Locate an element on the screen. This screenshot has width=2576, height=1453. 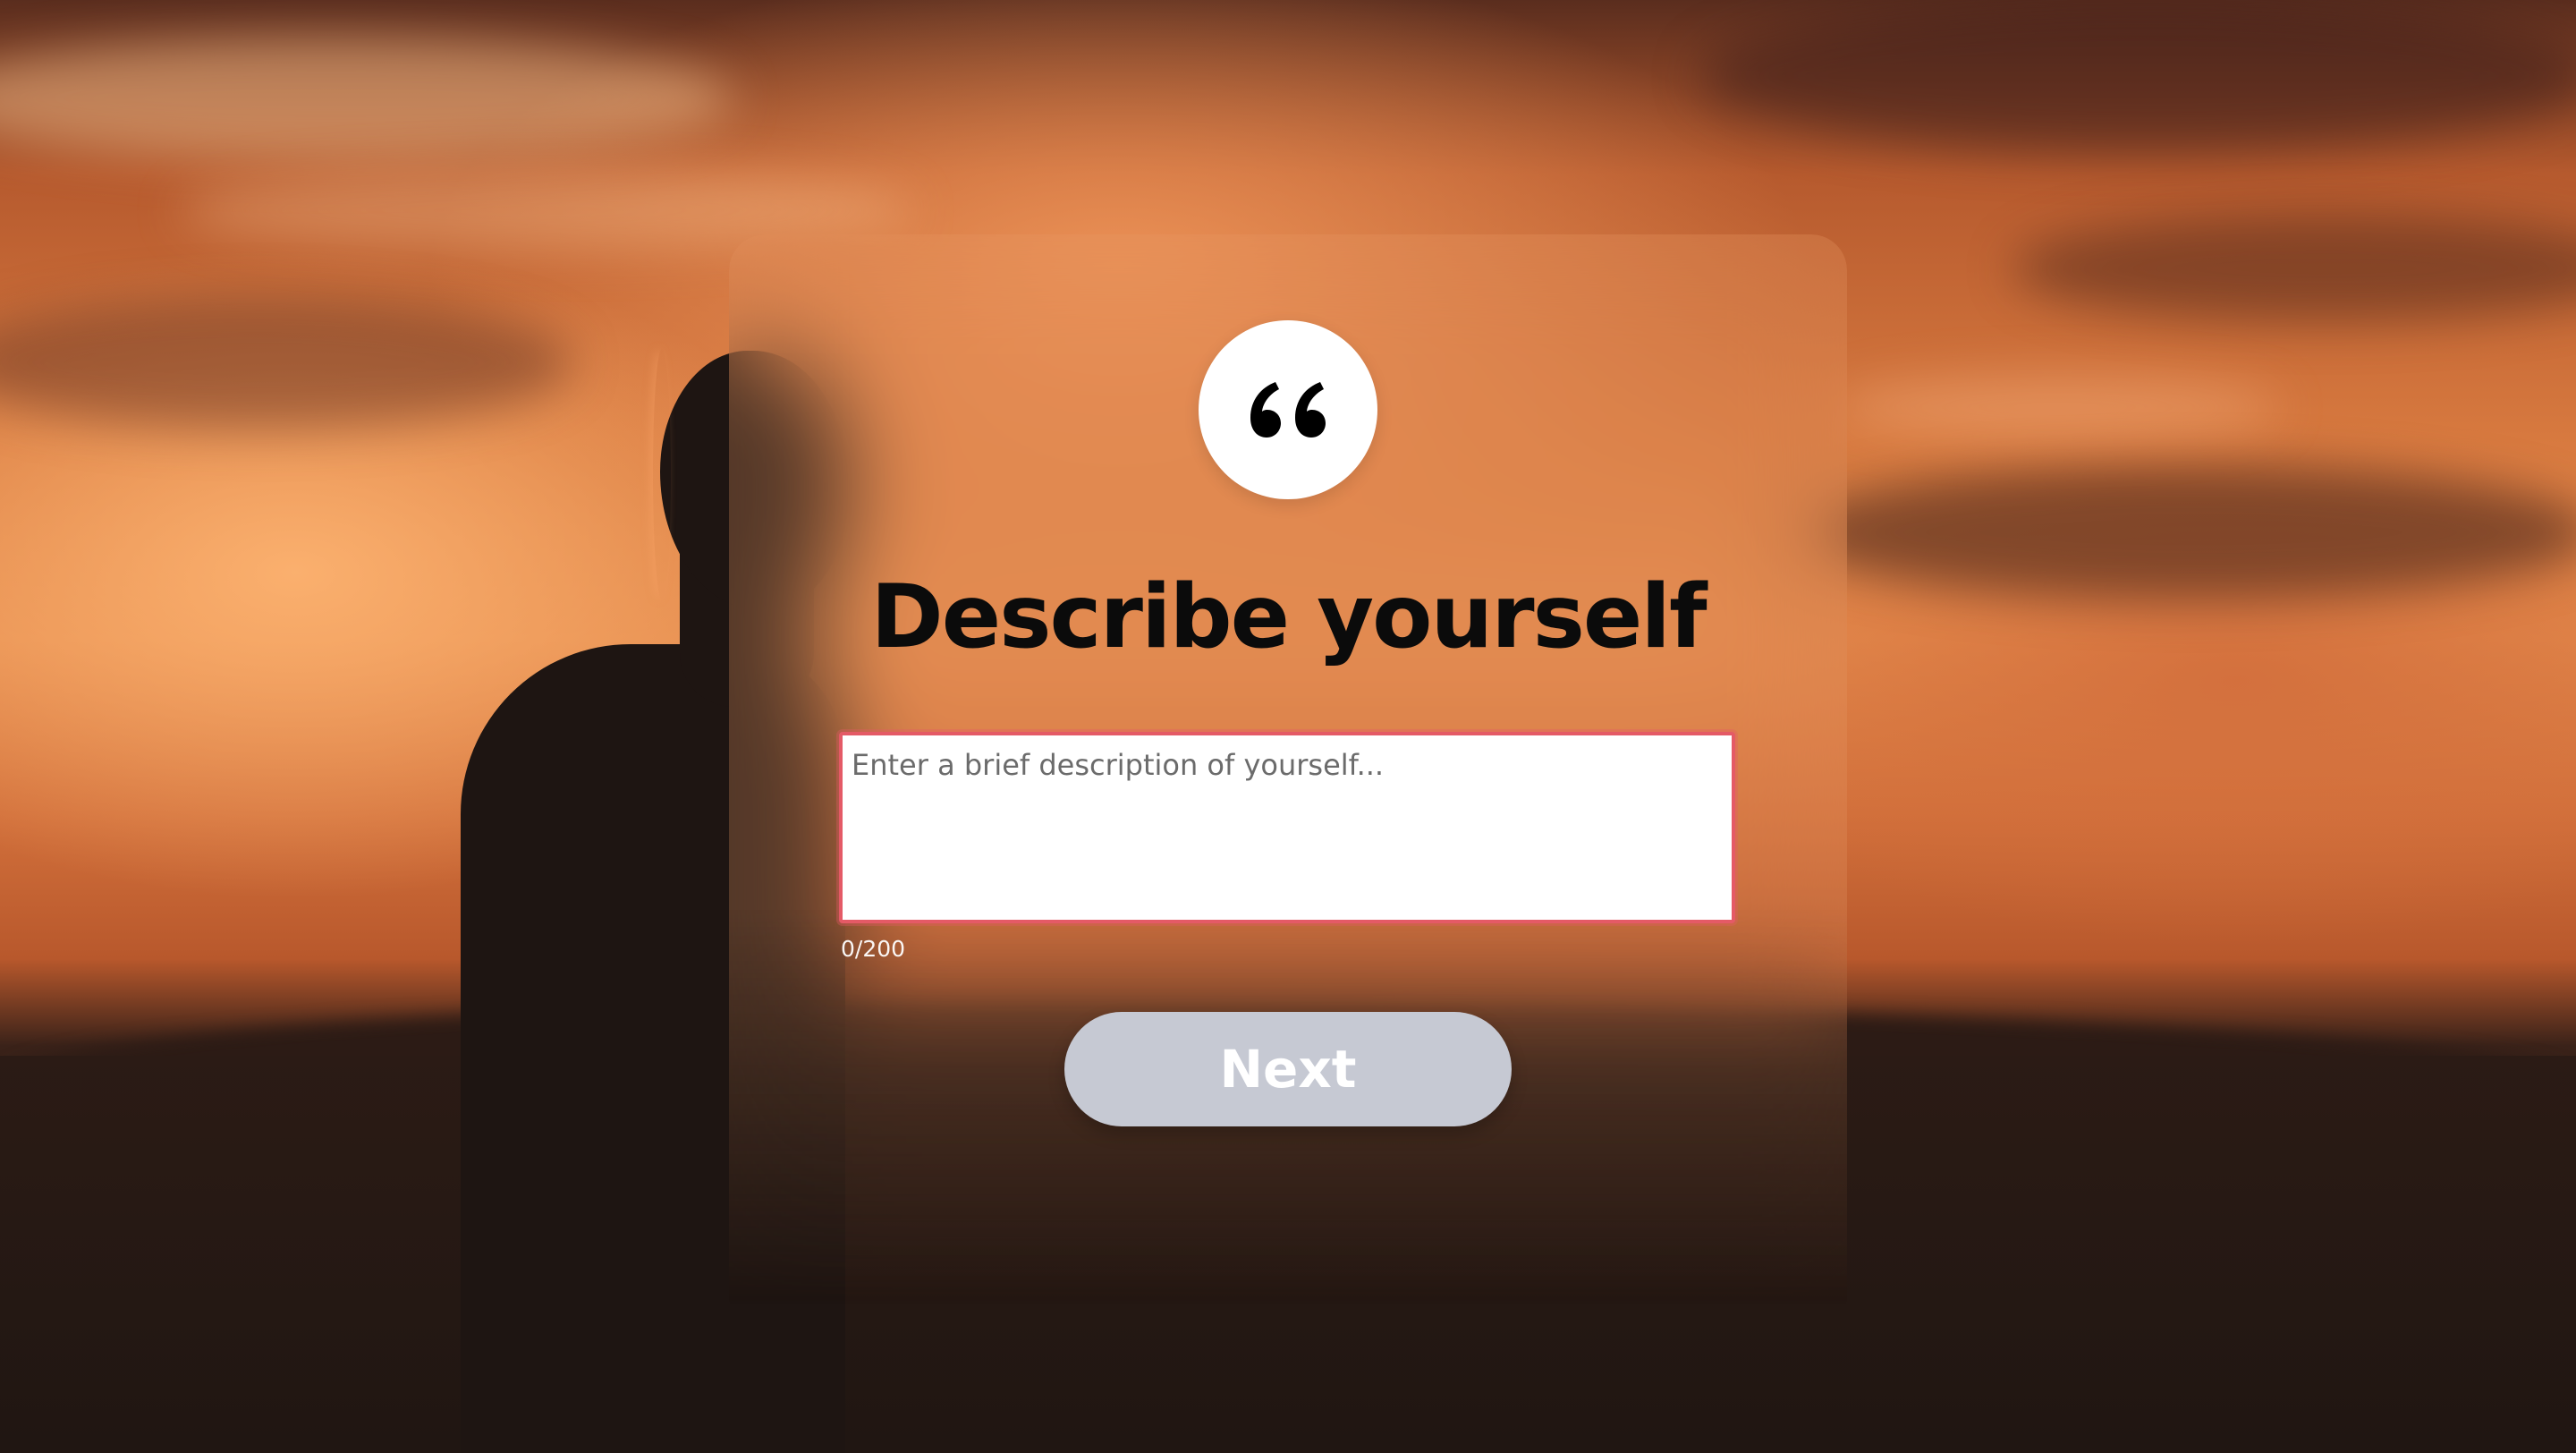
next-button: Next is located at coordinates (1288, 1069).